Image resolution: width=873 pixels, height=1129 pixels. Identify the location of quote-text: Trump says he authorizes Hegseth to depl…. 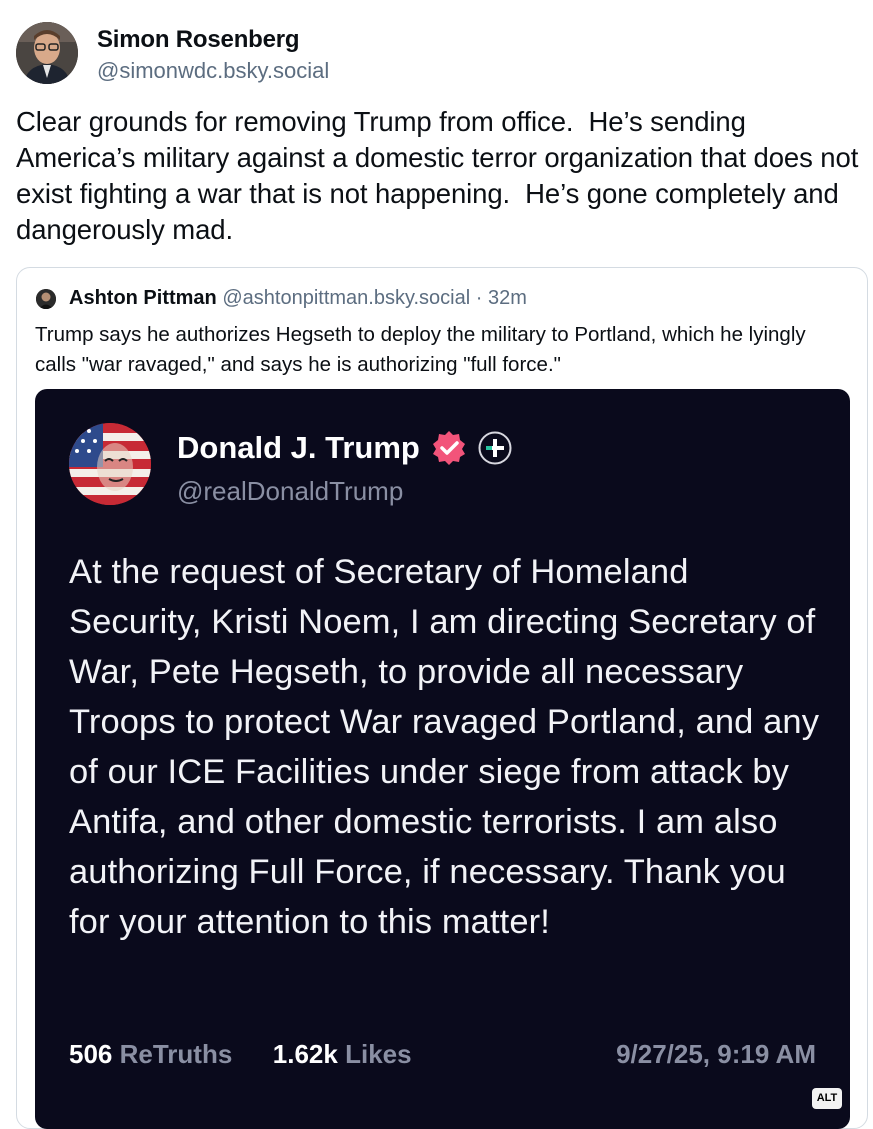
(420, 349).